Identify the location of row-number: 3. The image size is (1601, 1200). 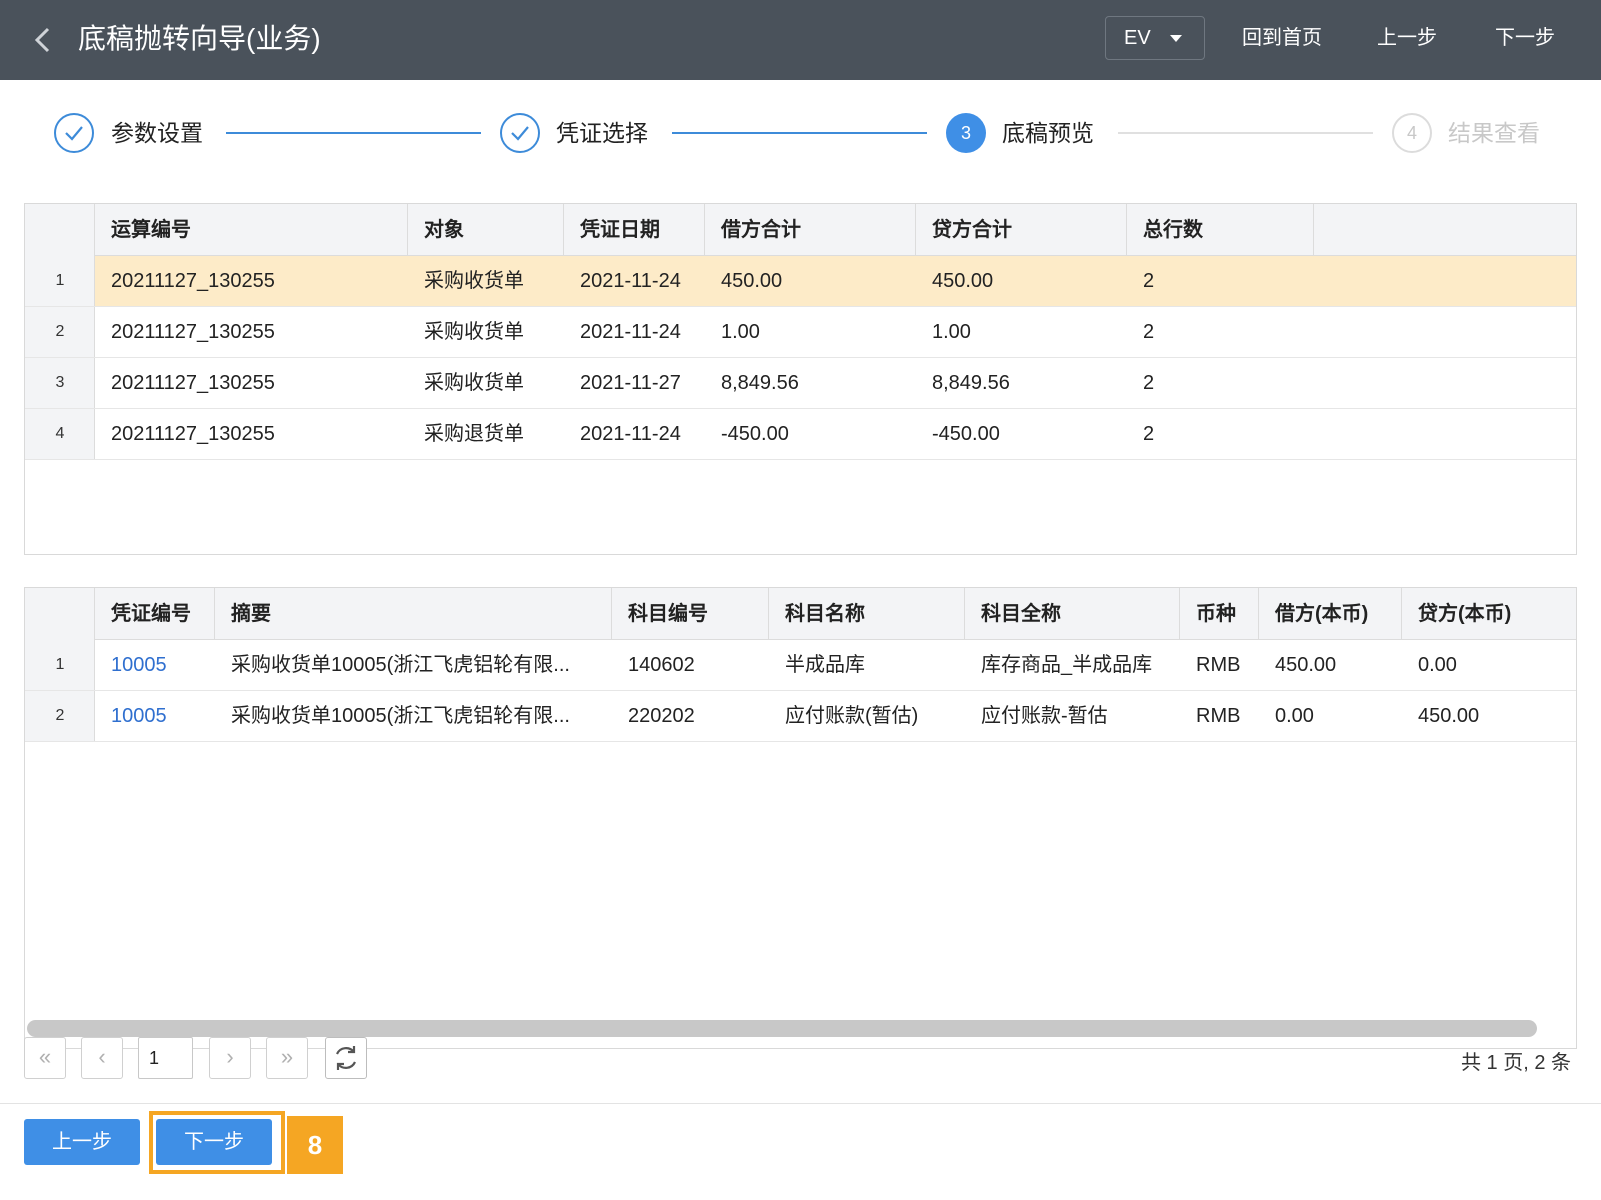
(60, 382).